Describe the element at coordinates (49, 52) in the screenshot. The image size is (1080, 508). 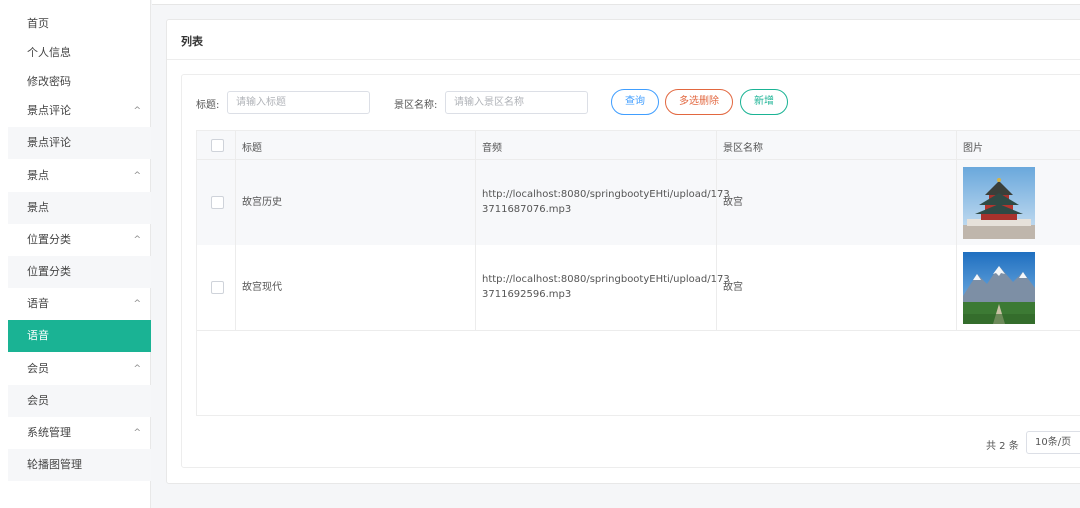
I see `sidebar-item-label: 个人信息` at that location.